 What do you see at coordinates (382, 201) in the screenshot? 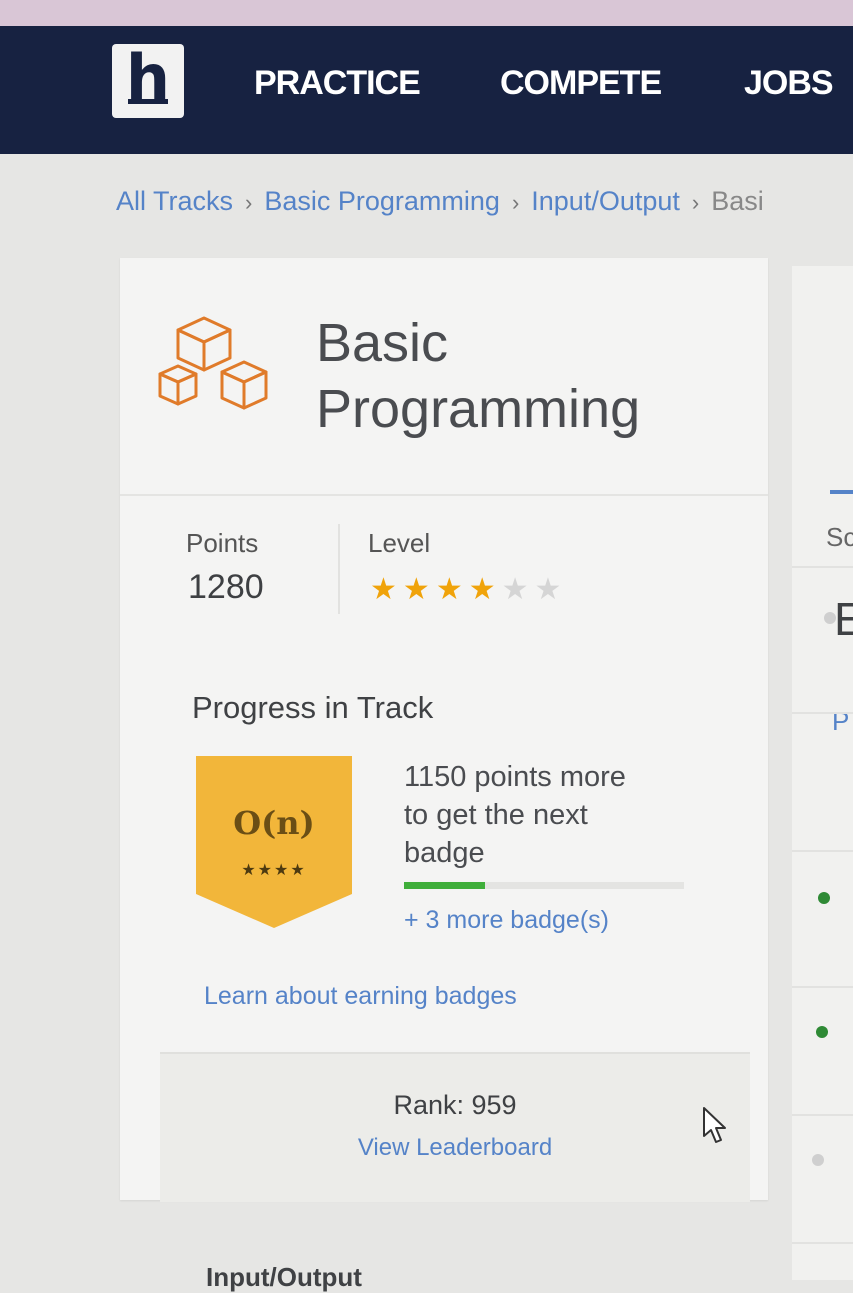
I see `breadcrumb-basic-programming: Basic Programming` at bounding box center [382, 201].